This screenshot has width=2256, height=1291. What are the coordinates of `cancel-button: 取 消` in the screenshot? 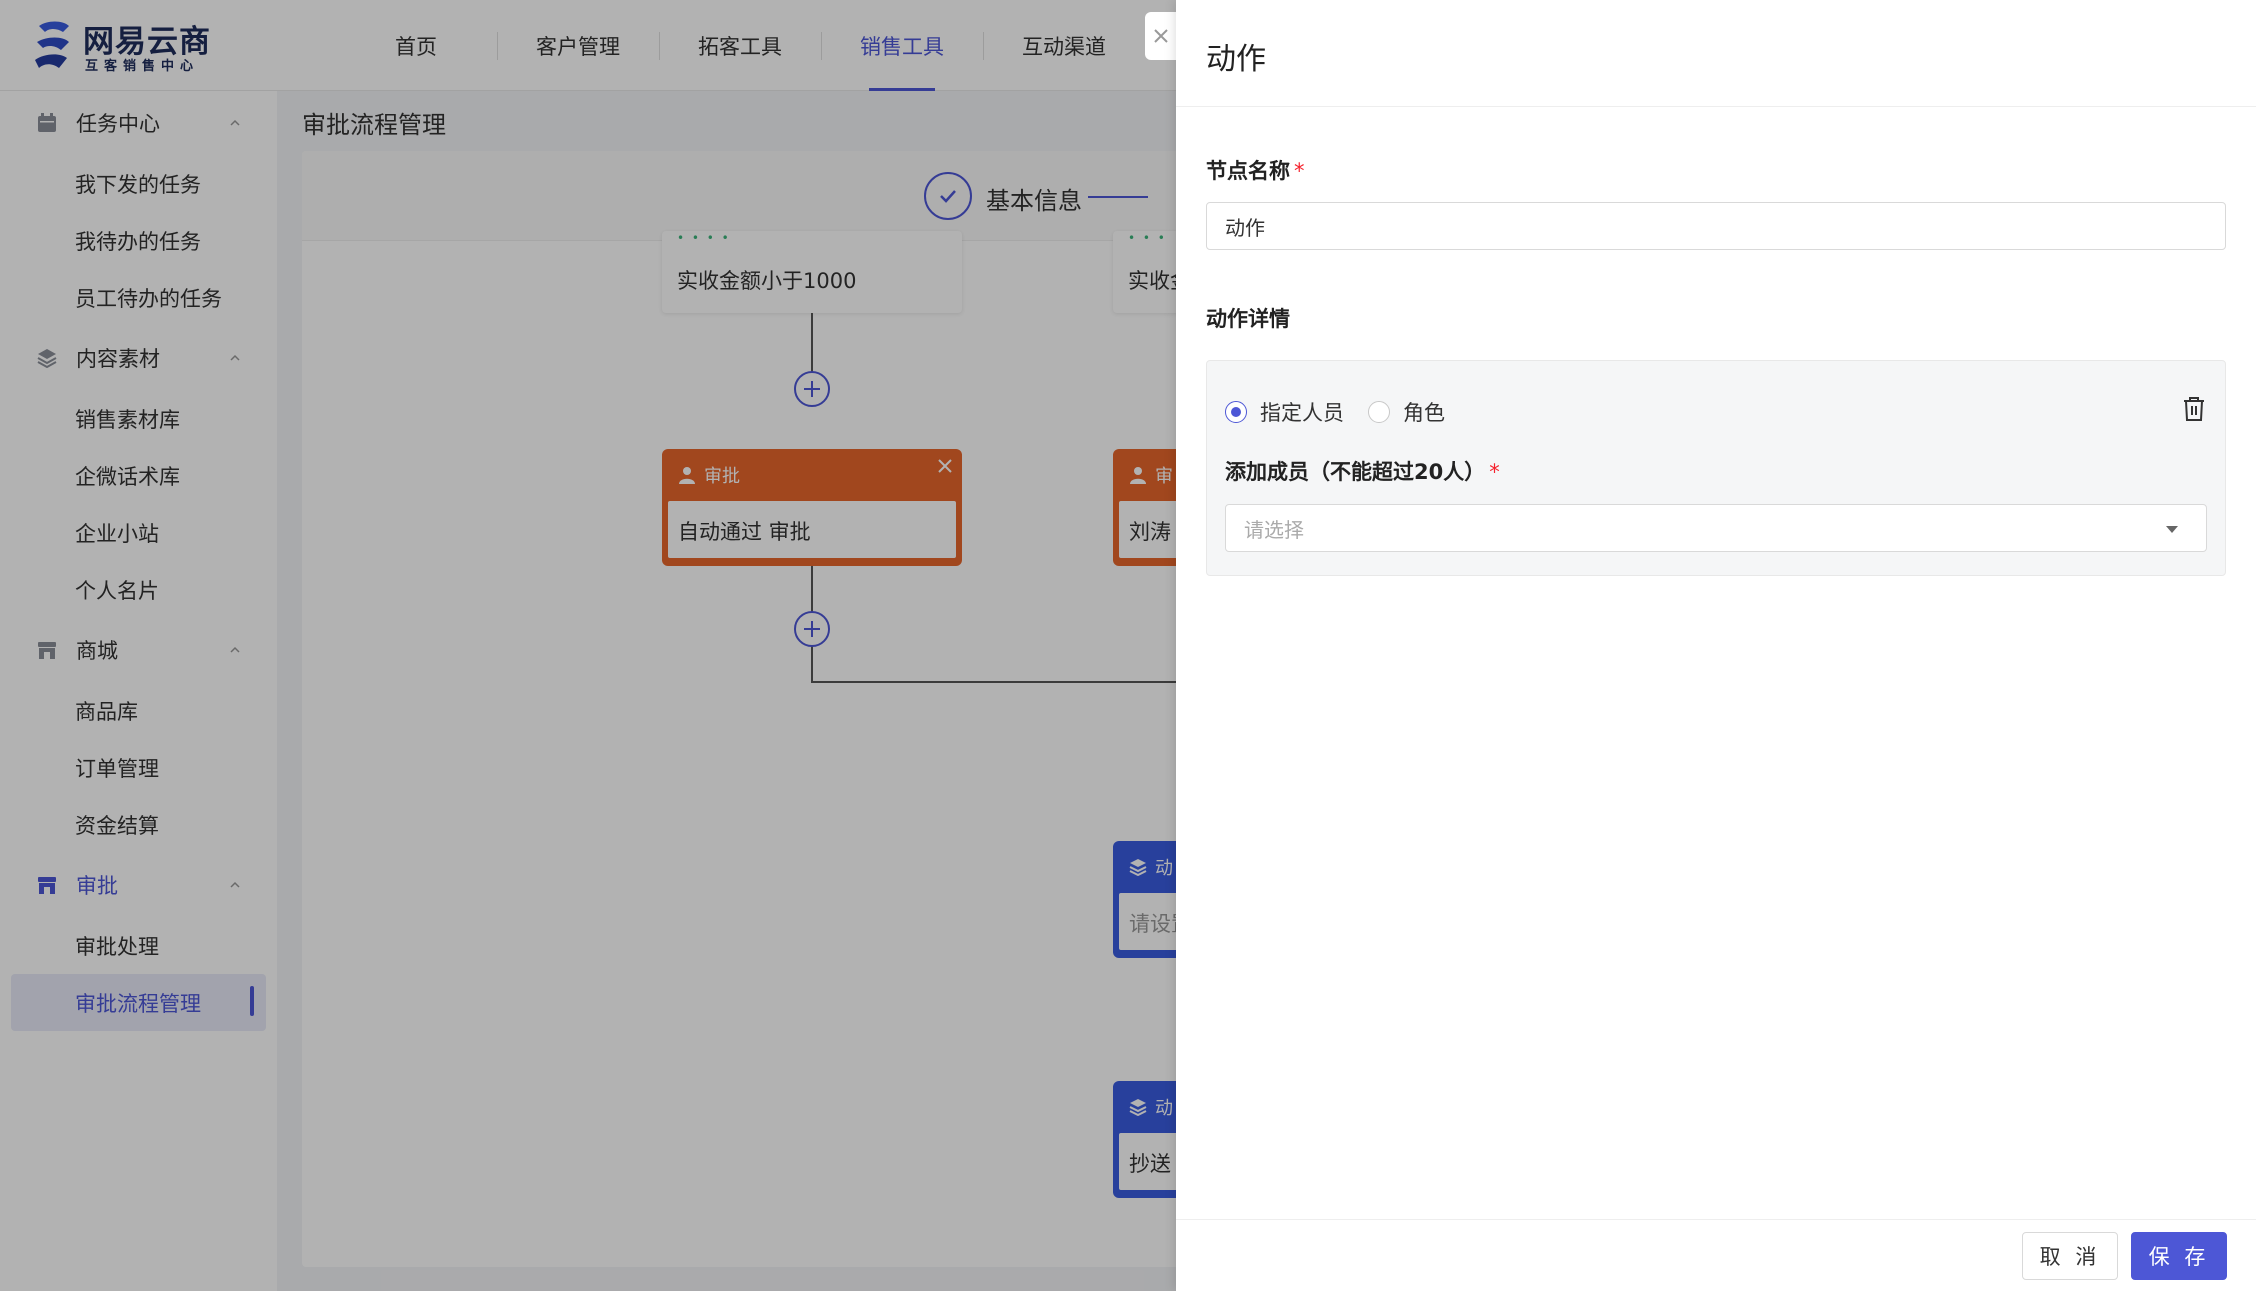 It's located at (2070, 1256).